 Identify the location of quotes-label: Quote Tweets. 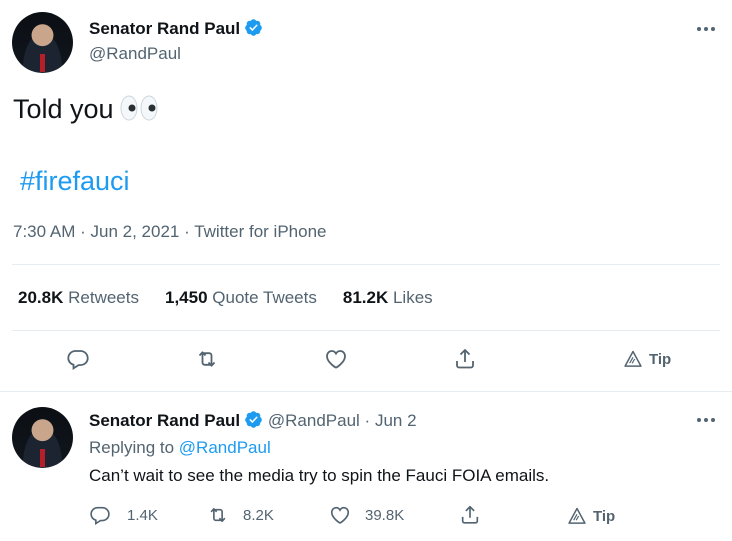
(264, 297).